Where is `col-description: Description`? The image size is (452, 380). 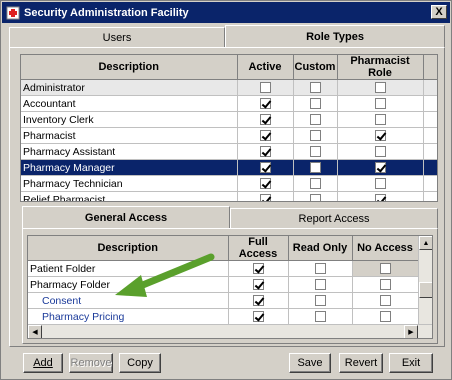 col-description: Description is located at coordinates (129, 67).